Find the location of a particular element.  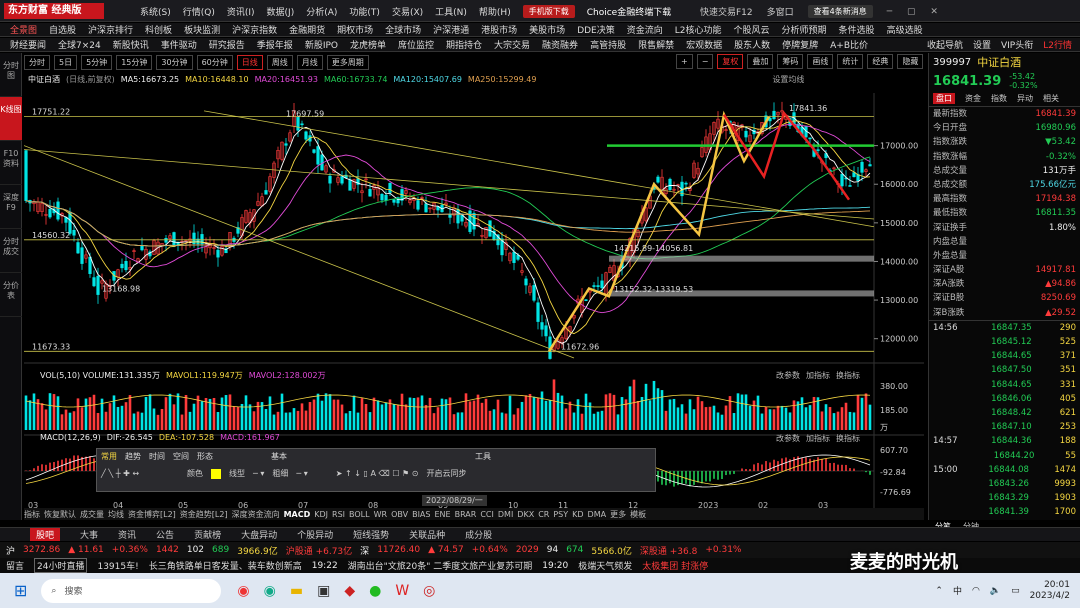

live-24h-button: 24小时直播 is located at coordinates (61, 565).